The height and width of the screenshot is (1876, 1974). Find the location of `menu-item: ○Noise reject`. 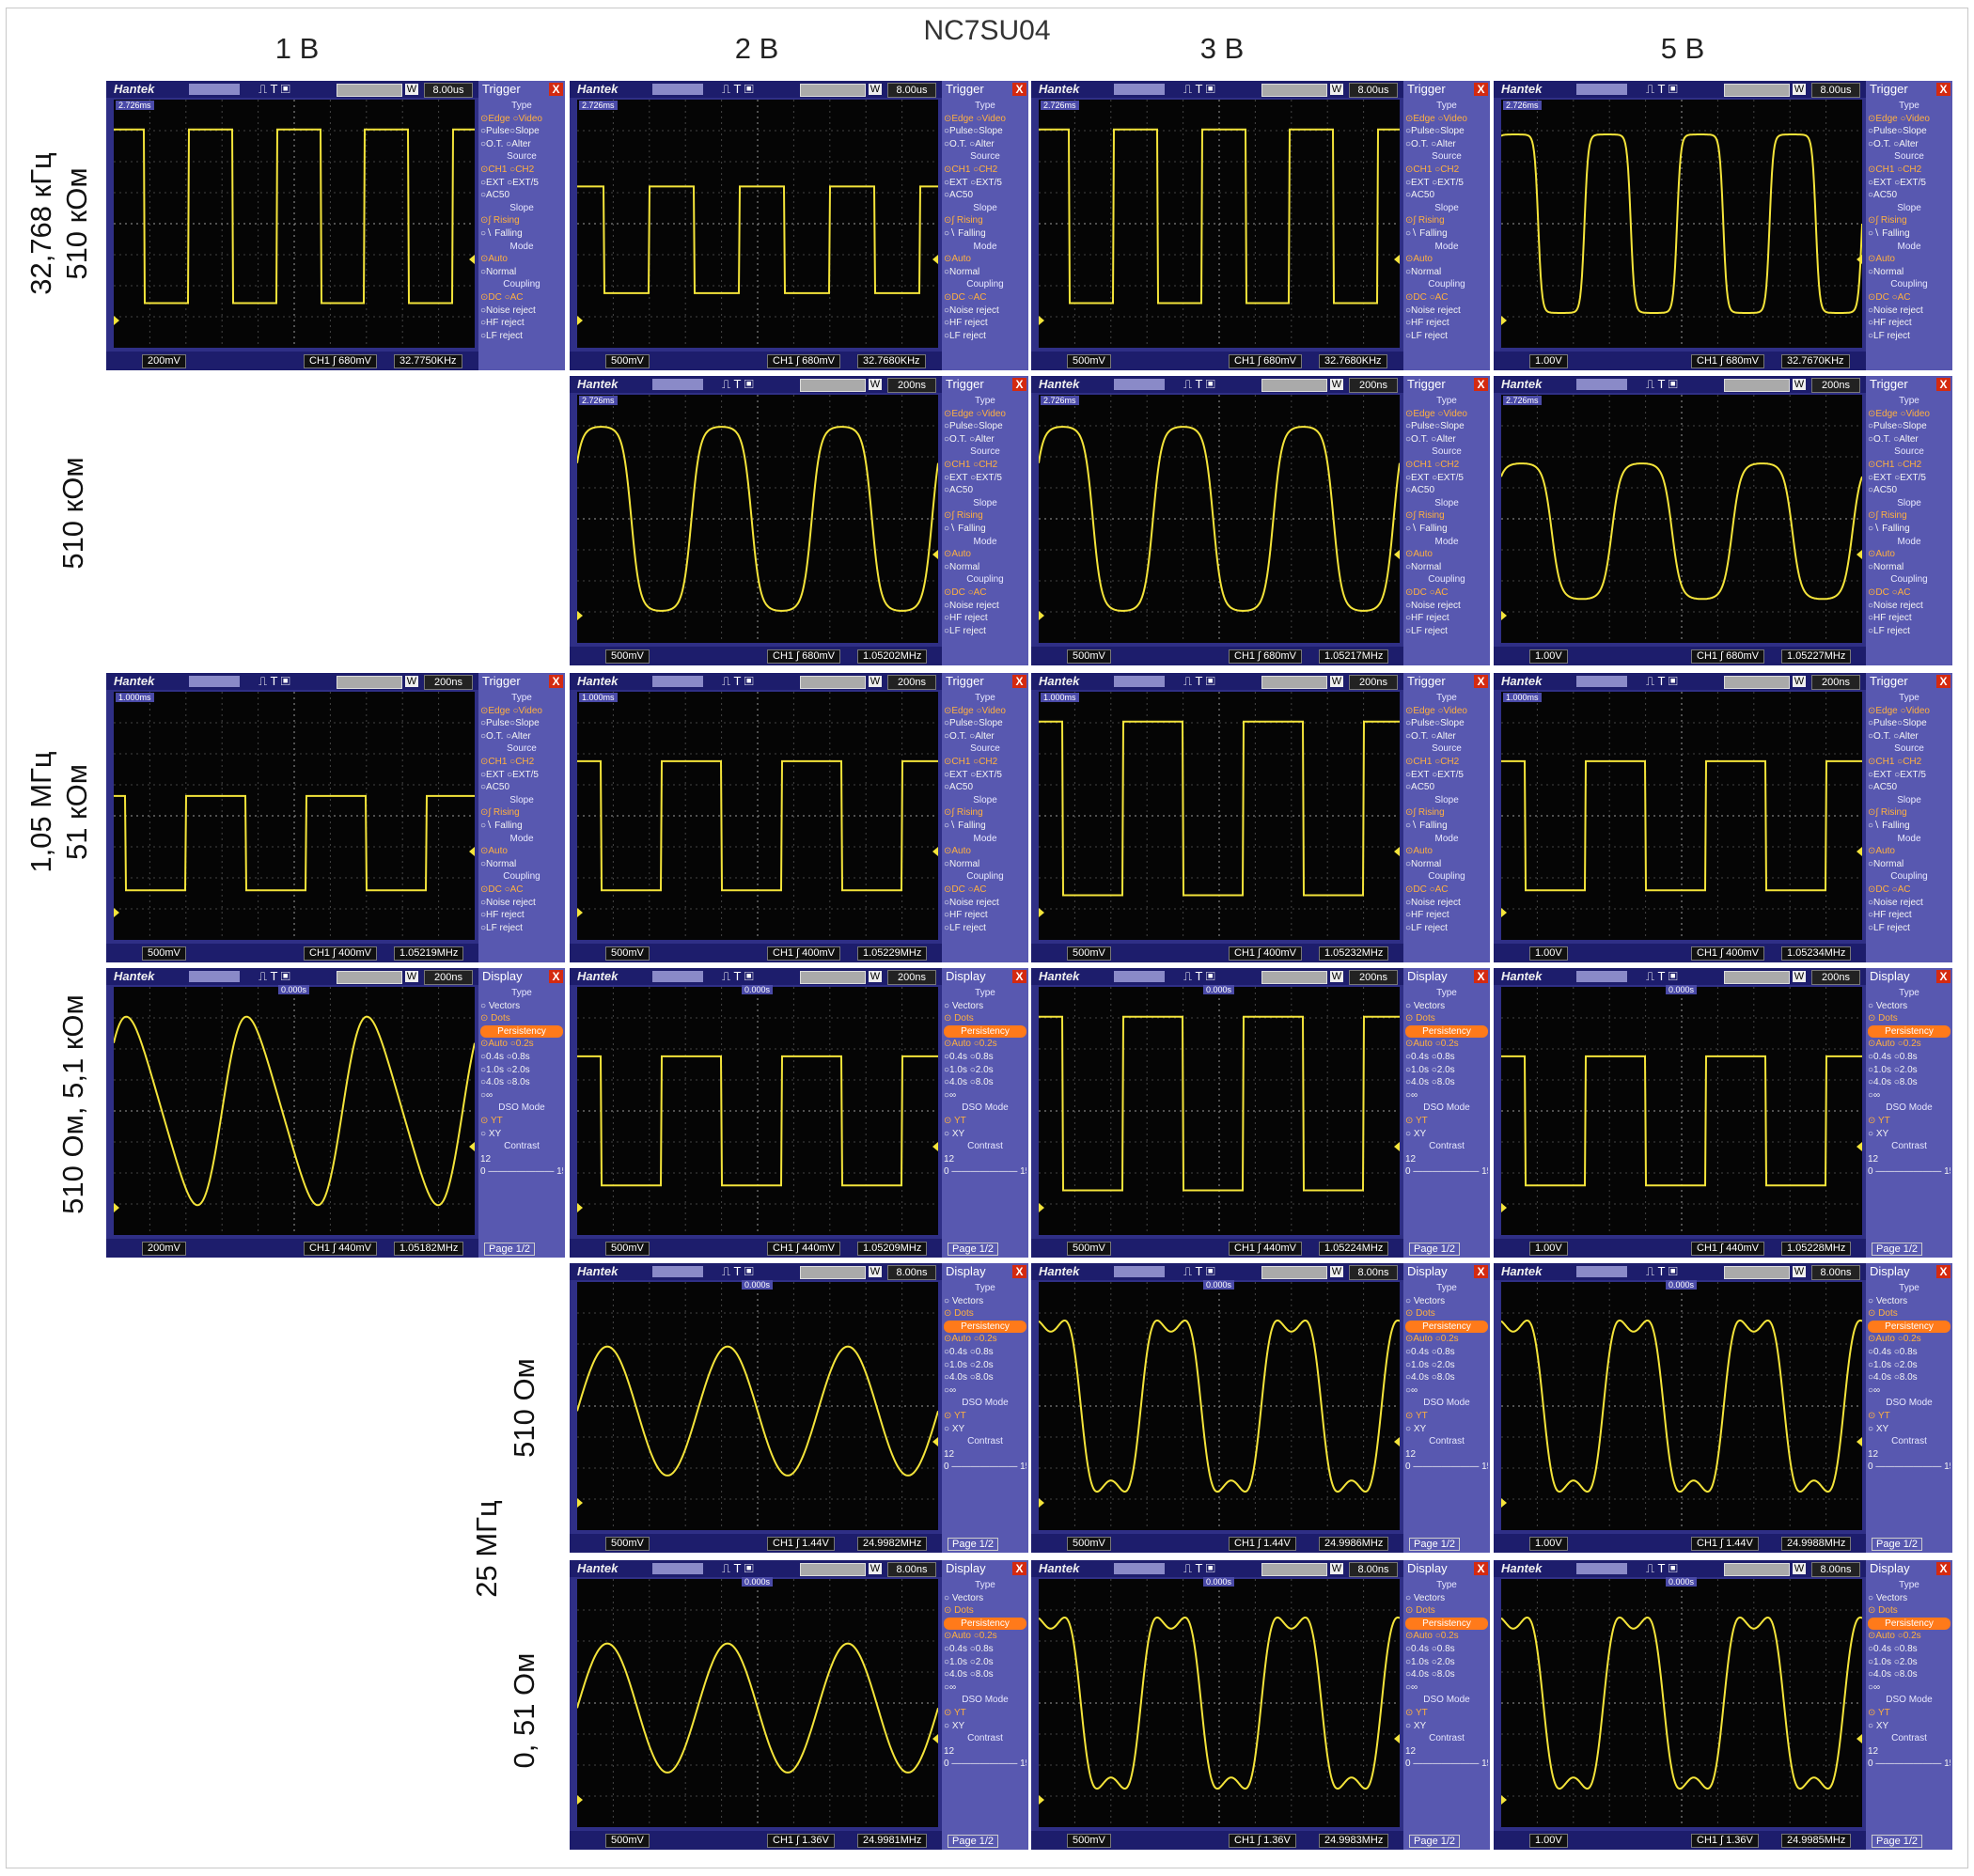

menu-item: ○Noise reject is located at coordinates (1909, 606).